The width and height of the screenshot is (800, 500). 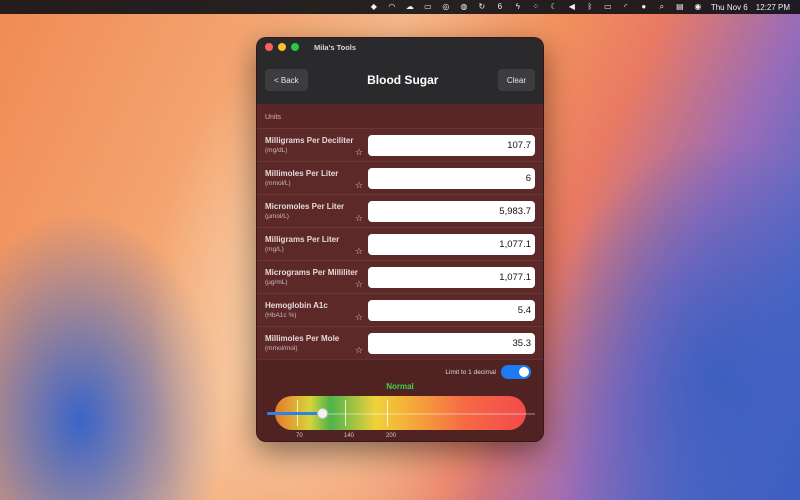 What do you see at coordinates (302, 173) in the screenshot?
I see `unit-name: Millimoles Per Liter` at bounding box center [302, 173].